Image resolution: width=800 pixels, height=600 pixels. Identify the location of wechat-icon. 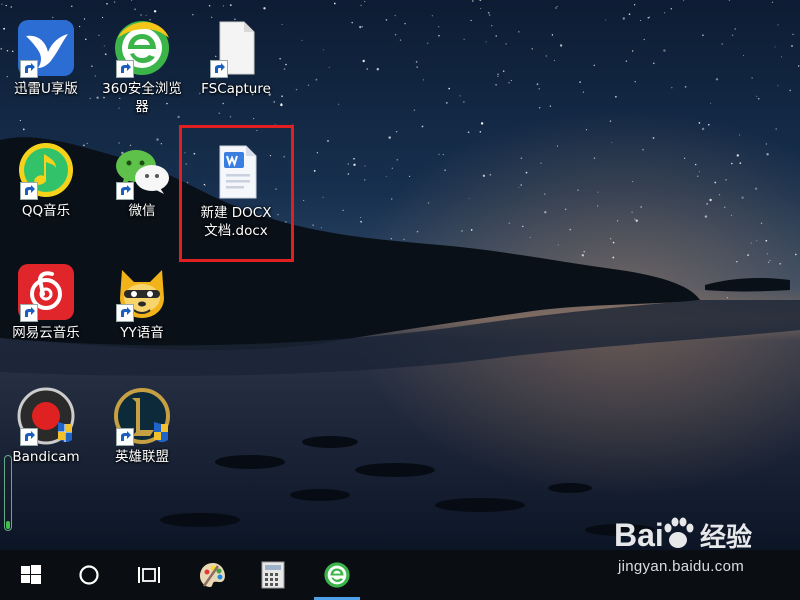
(142, 170).